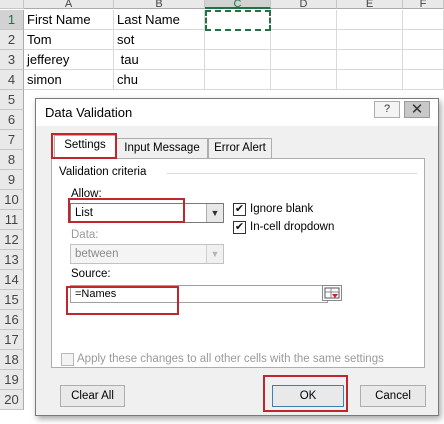  What do you see at coordinates (12, 200) in the screenshot?
I see `row-header: 10` at bounding box center [12, 200].